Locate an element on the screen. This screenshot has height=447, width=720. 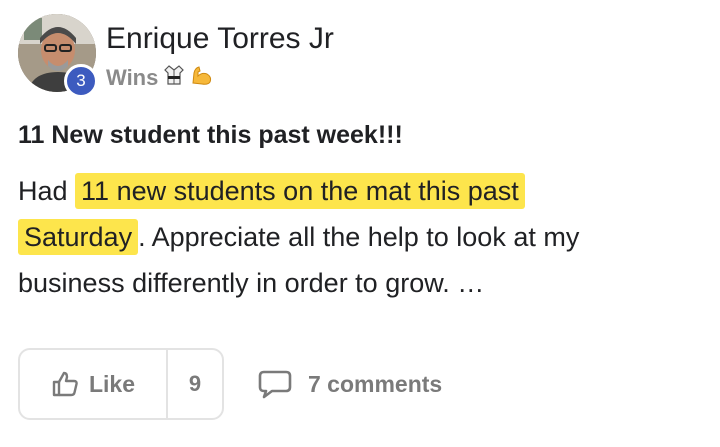
author-avatar-wrapper: 3 is located at coordinates (58, 56).